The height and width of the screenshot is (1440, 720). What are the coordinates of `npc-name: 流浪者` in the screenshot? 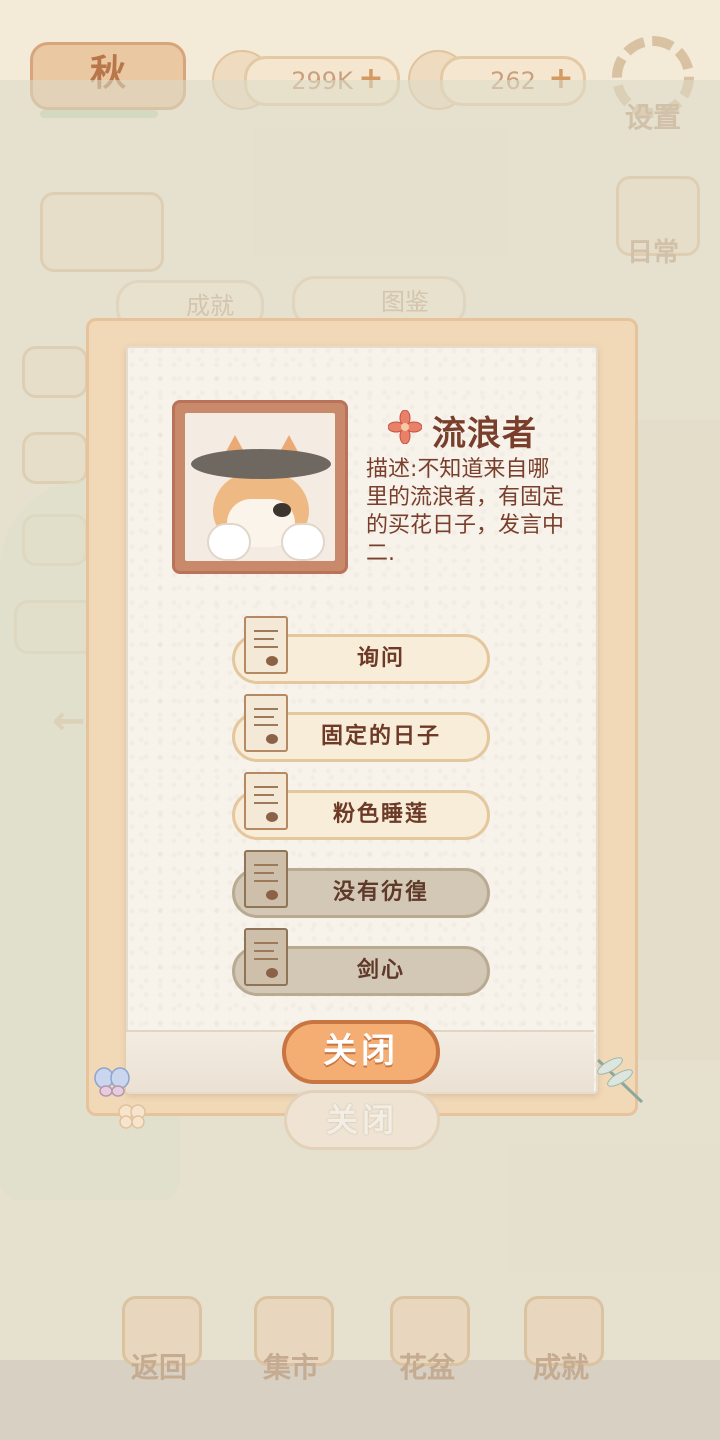 It's located at (484, 434).